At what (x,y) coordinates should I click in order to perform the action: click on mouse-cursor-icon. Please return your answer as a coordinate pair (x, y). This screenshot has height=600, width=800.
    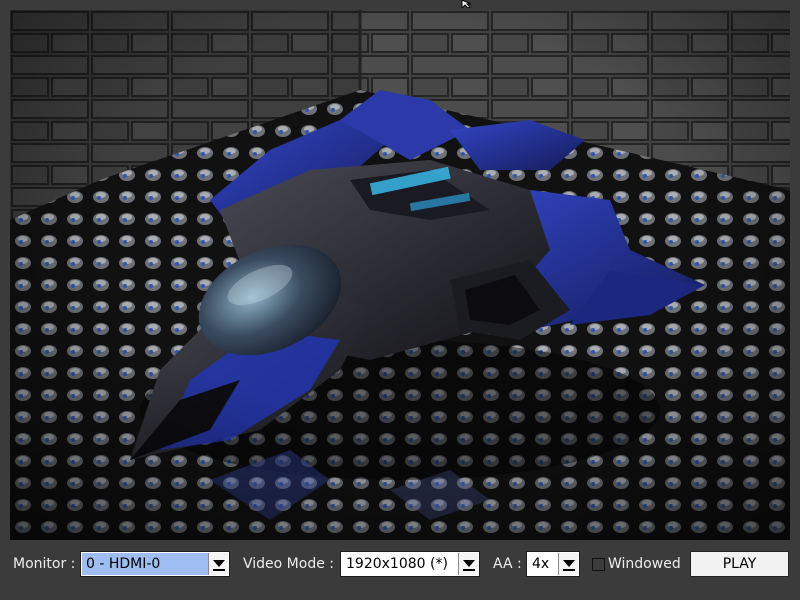
    Looking at the image, I should click on (466, 4).